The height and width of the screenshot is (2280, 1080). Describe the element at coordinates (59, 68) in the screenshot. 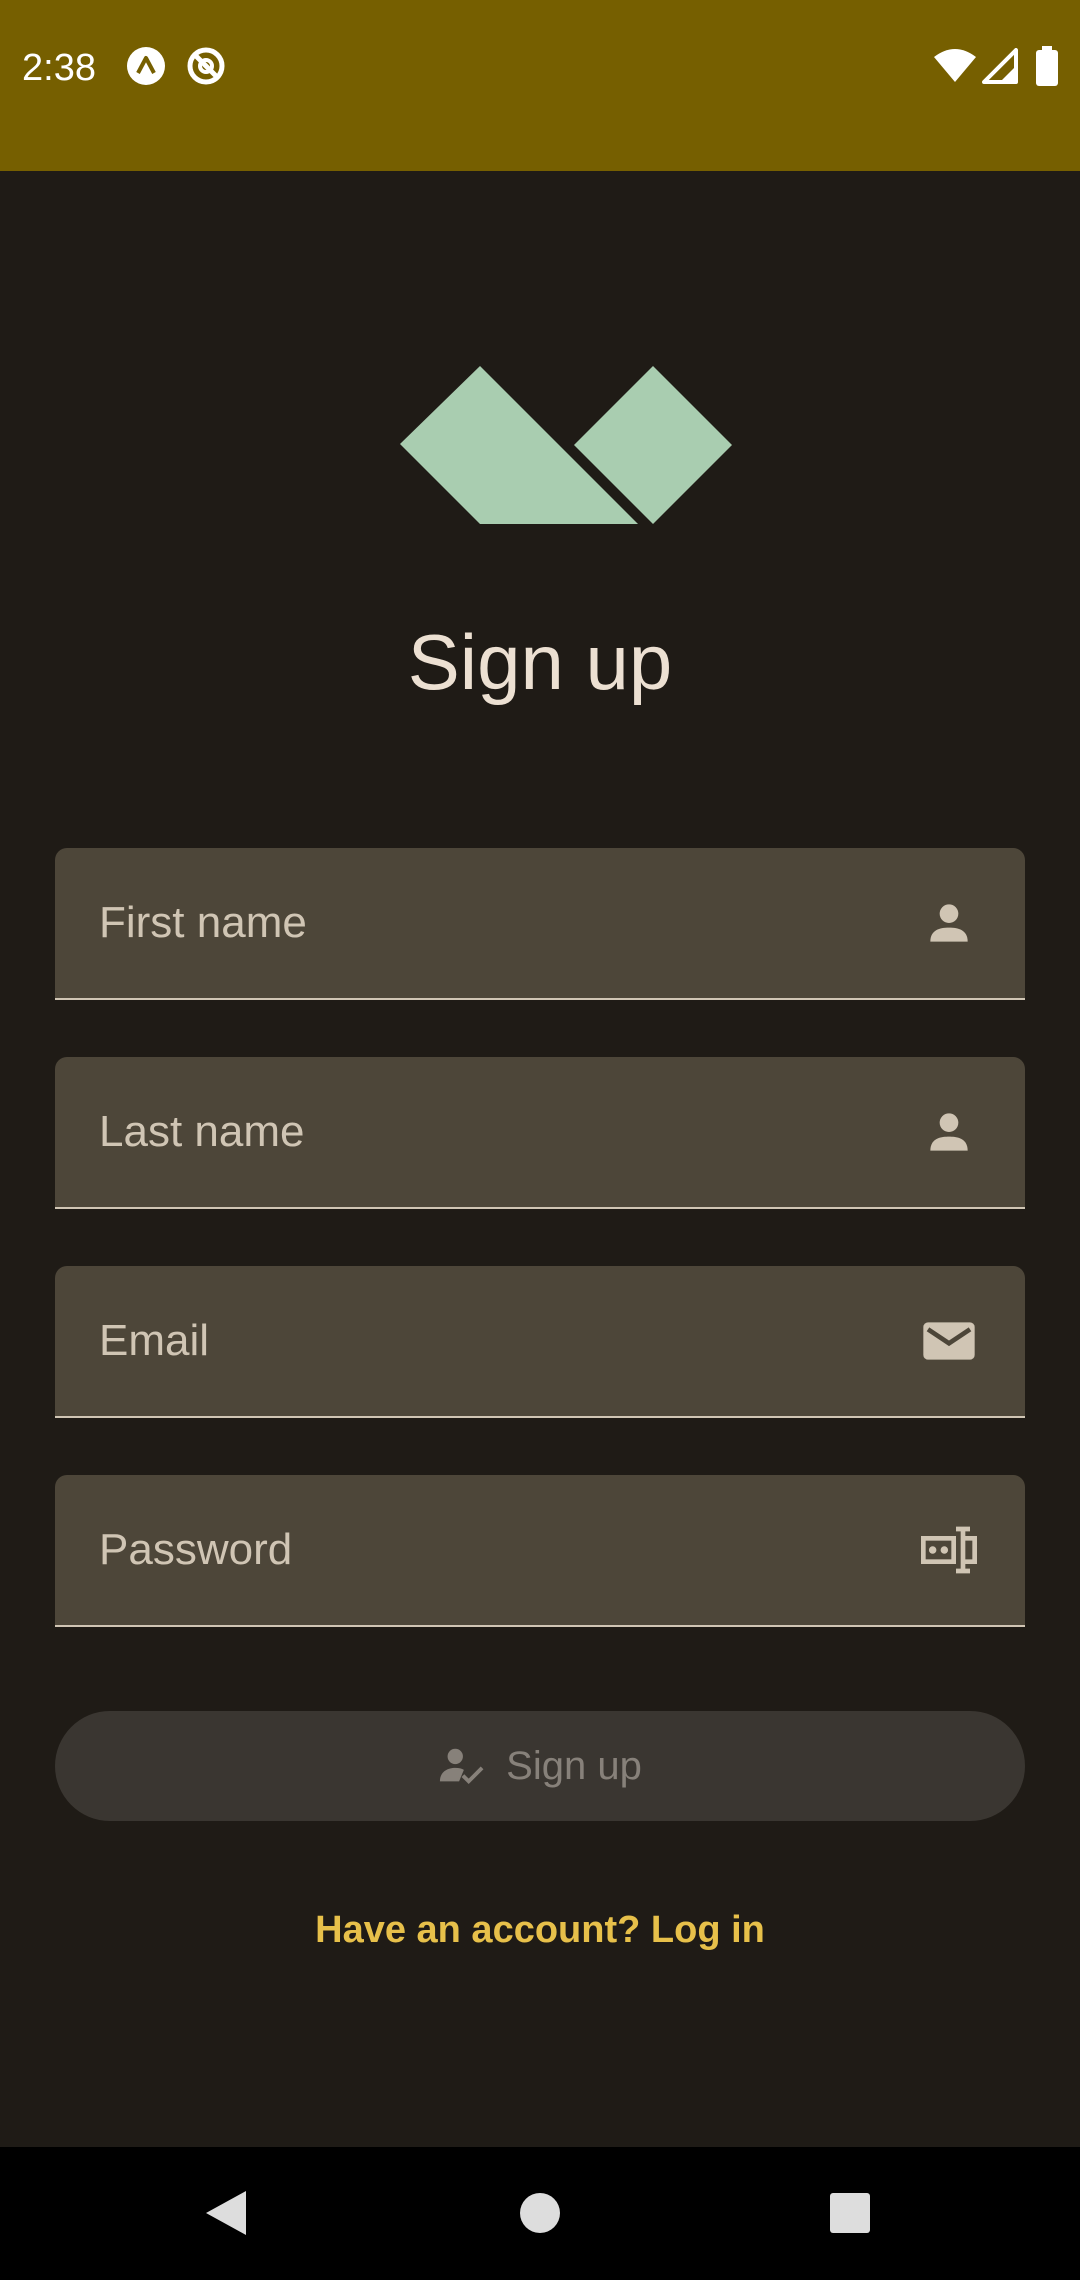

I see `status-time: 2:38` at that location.